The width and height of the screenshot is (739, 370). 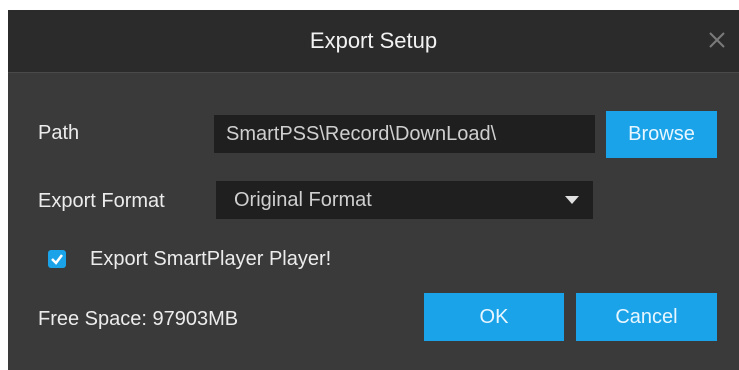 I want to click on export-player-checkbox, so click(x=57, y=259).